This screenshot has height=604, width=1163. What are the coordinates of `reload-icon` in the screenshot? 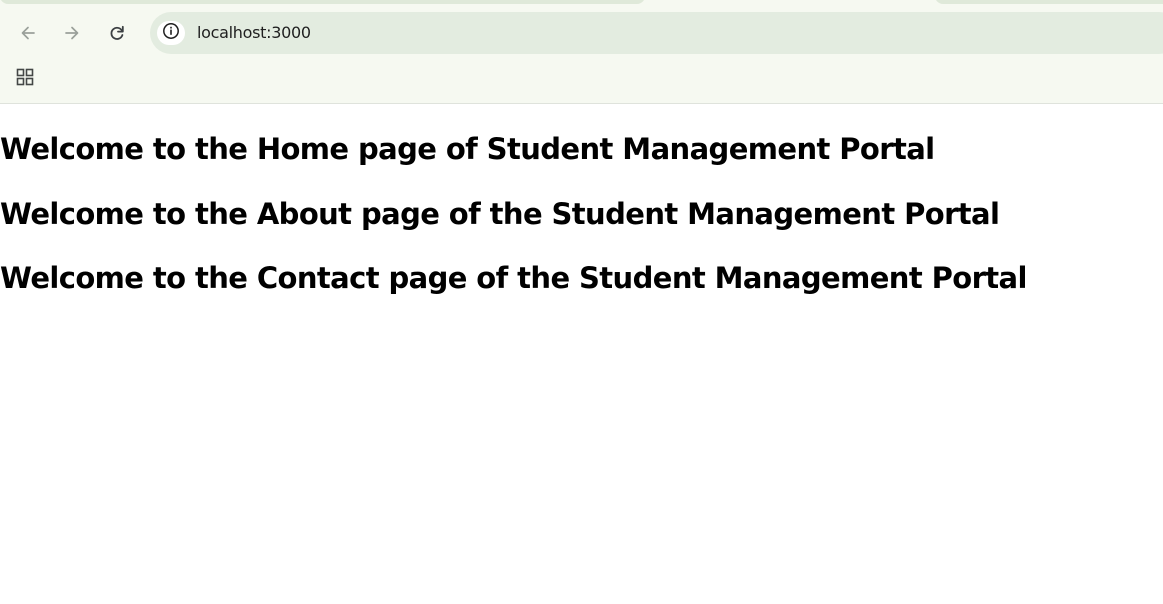 It's located at (117, 33).